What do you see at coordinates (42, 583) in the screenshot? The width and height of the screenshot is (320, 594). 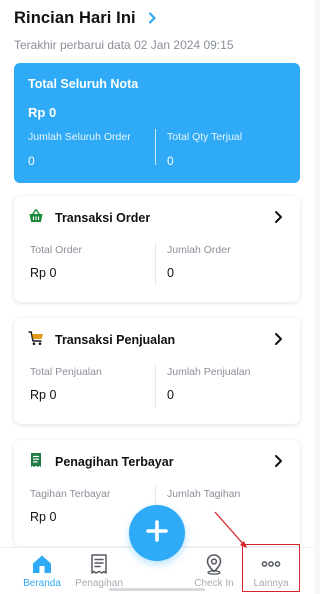 I see `nav-label: Beranda` at bounding box center [42, 583].